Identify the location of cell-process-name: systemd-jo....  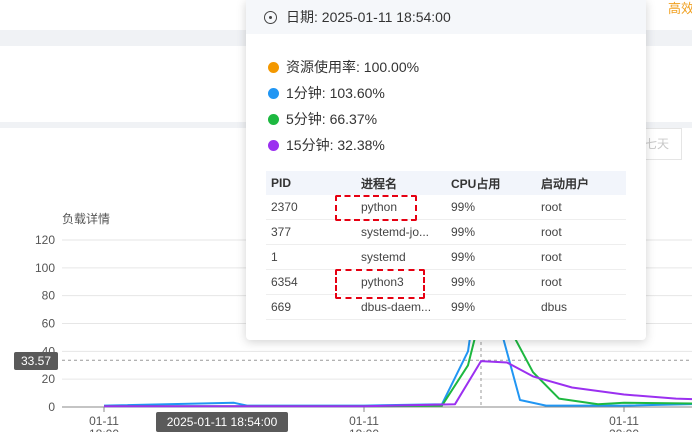
(401, 232).